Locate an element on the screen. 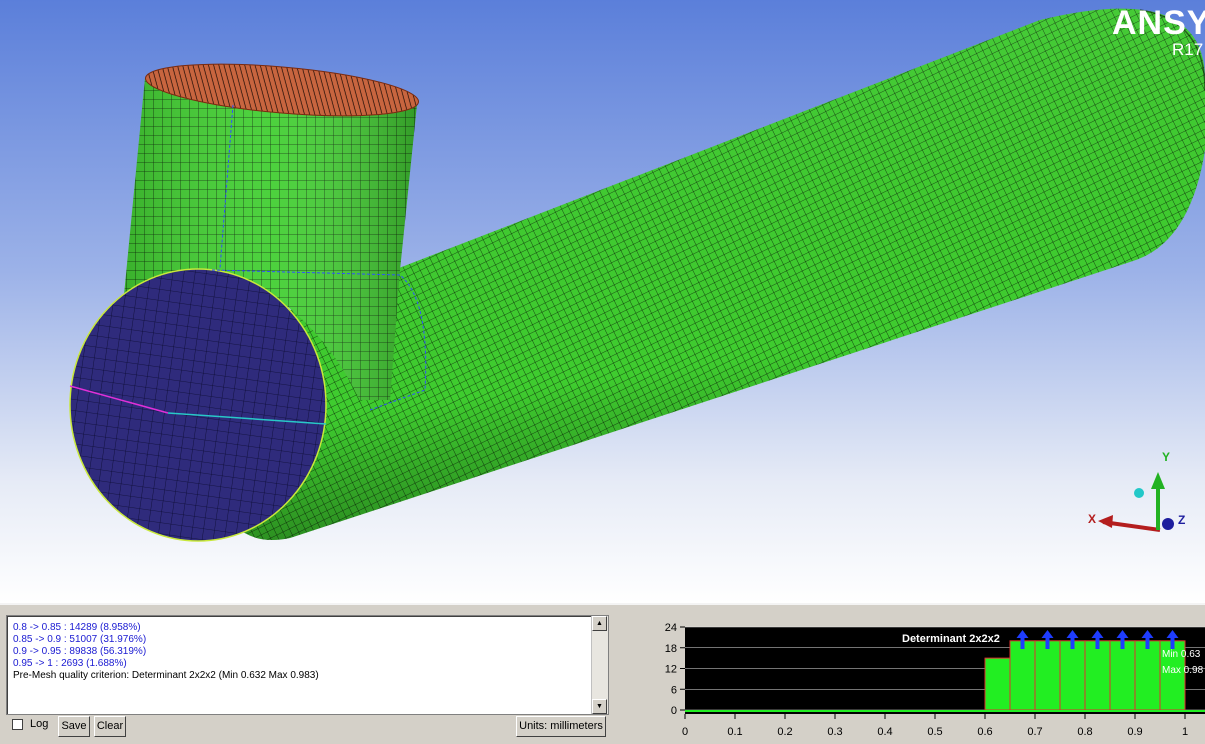 This screenshot has height=744, width=1205. message-scrollbar: ▲ ▼ is located at coordinates (599, 665).